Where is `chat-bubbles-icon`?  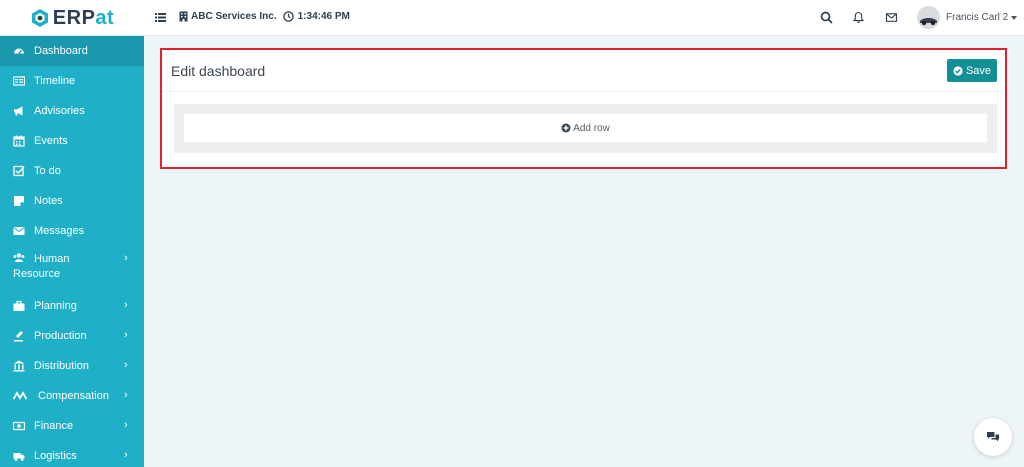 chat-bubbles-icon is located at coordinates (993, 437).